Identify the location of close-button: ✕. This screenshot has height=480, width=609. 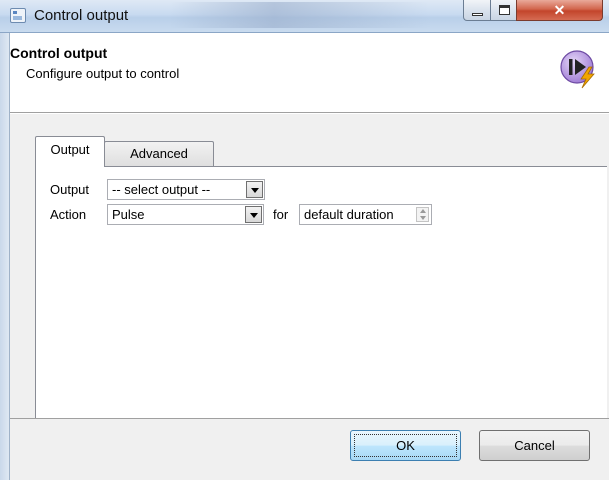
(559, 10).